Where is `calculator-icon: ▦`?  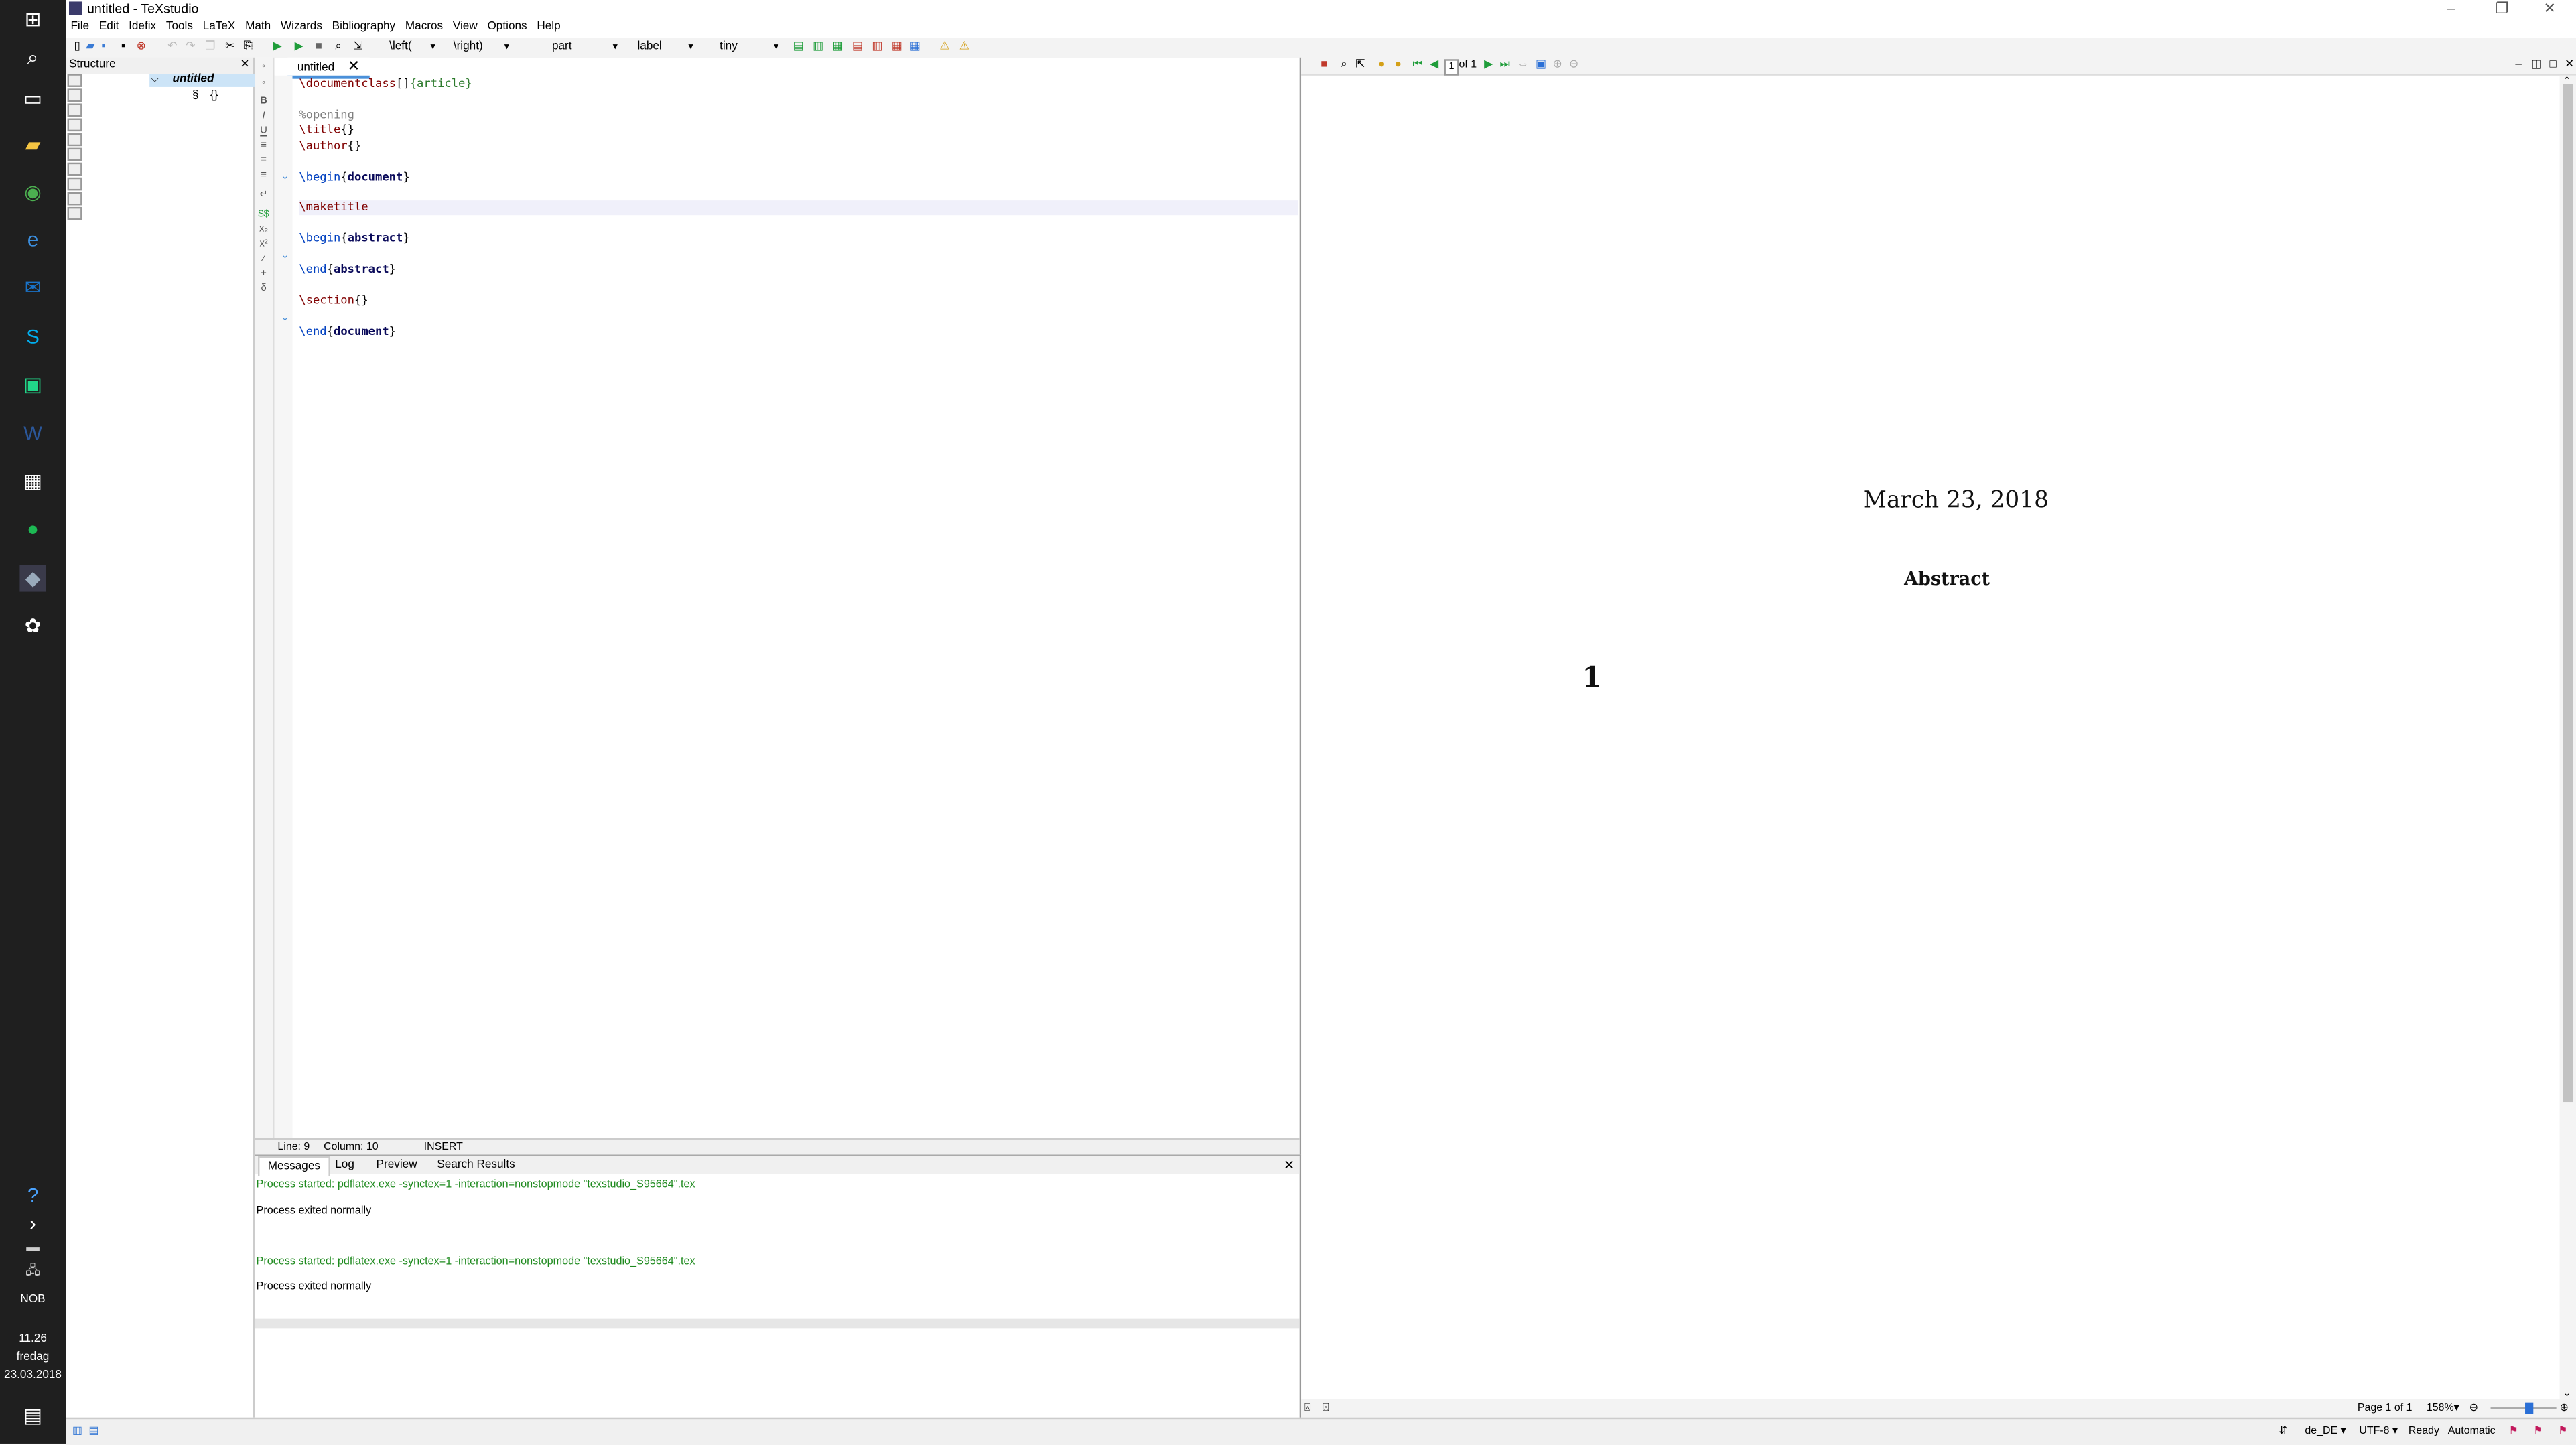 calculator-icon: ▦ is located at coordinates (33, 481).